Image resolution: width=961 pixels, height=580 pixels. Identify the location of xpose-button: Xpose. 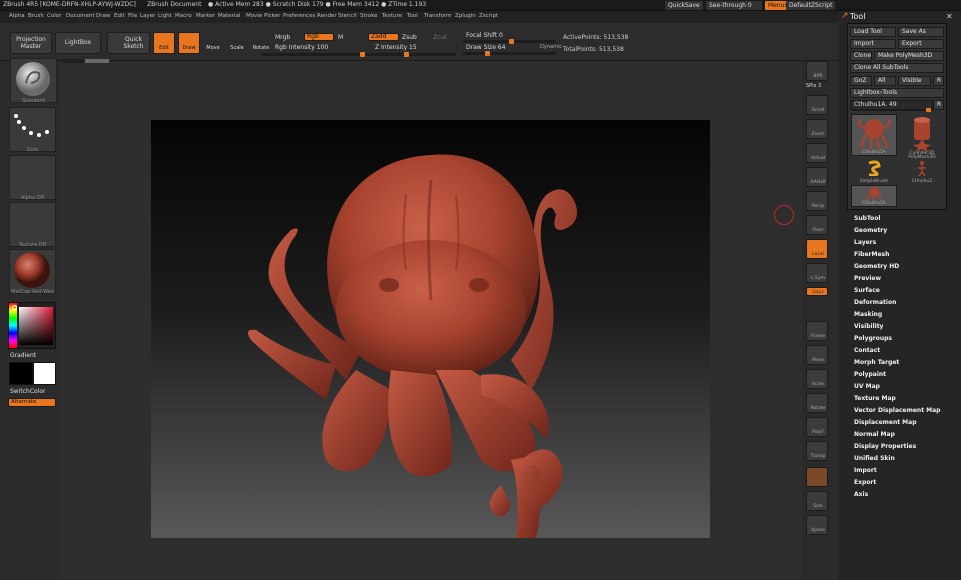
(817, 525).